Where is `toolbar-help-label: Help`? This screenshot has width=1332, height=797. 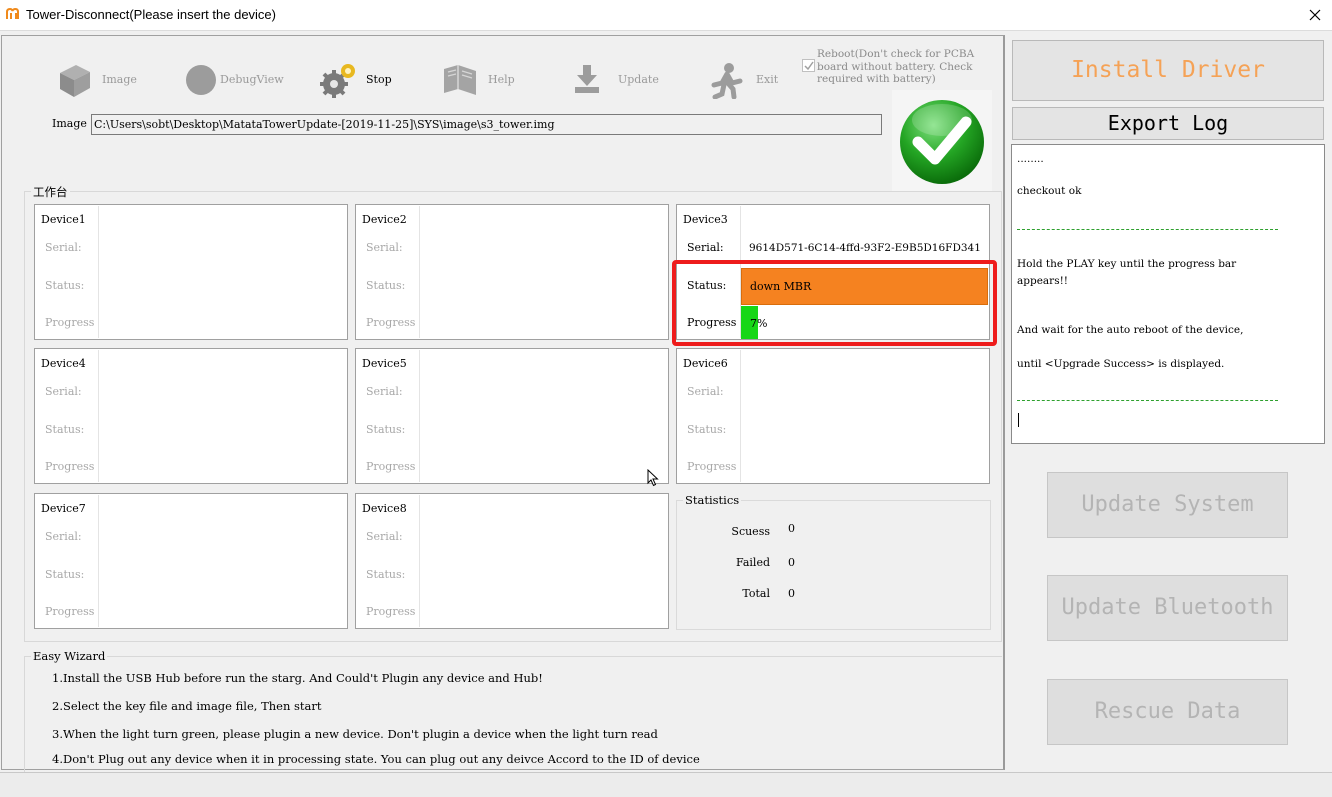 toolbar-help-label: Help is located at coordinates (501, 79).